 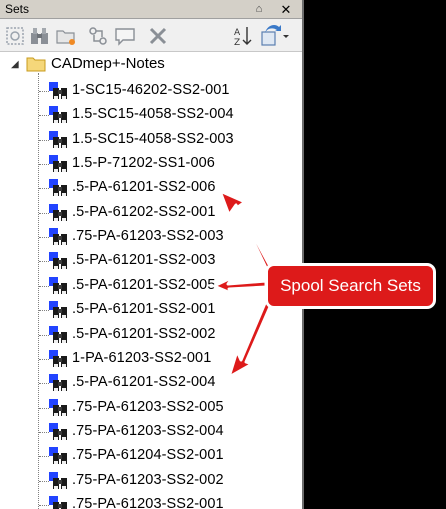 I want to click on tree-item: .5-PA-61201-SS2-001, so click(x=150, y=310).